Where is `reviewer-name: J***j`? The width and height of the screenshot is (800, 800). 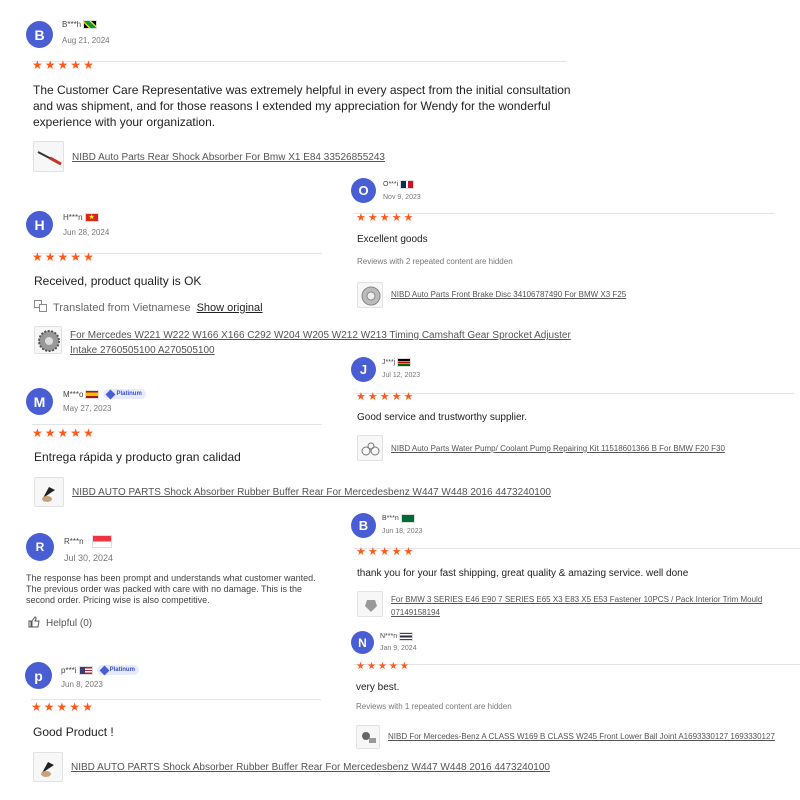
reviewer-name: J***j is located at coordinates (389, 362).